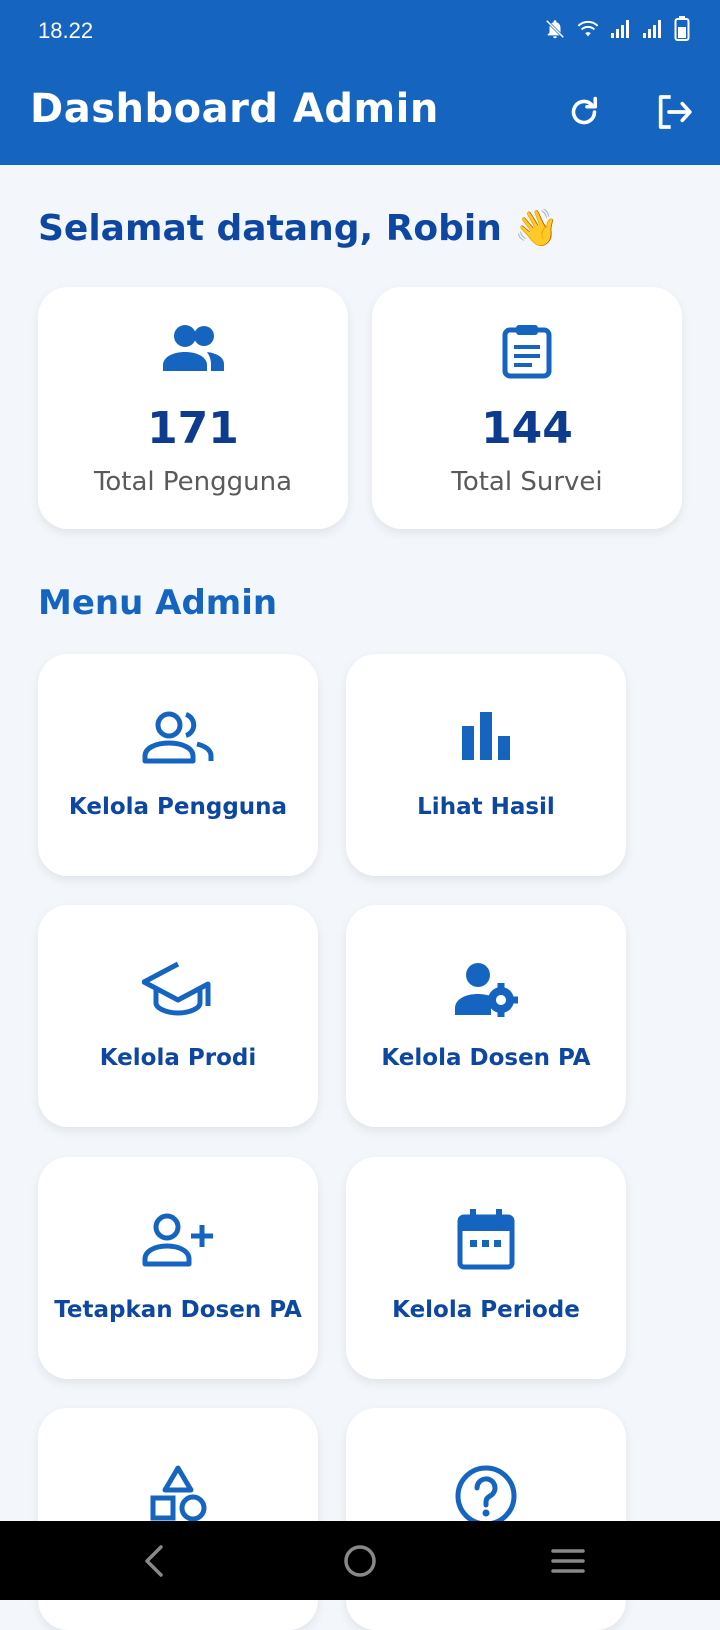 This screenshot has width=720, height=1630. What do you see at coordinates (486, 1496) in the screenshot?
I see `help-circle-icon` at bounding box center [486, 1496].